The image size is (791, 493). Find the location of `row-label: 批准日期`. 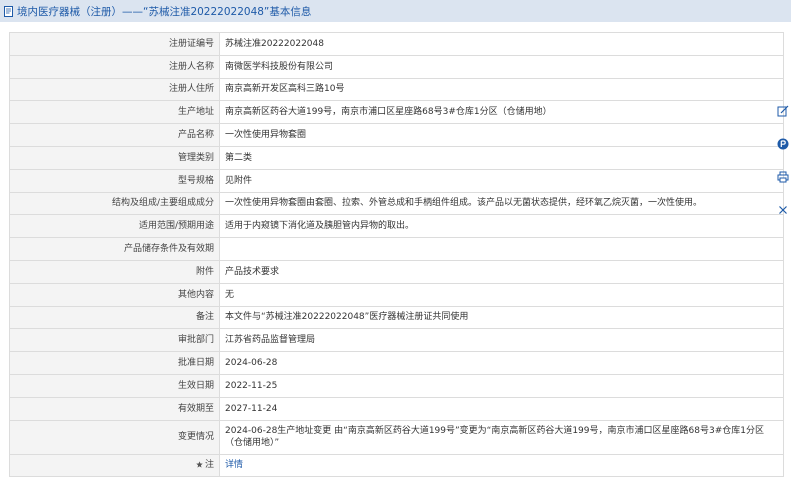

row-label: 批准日期 is located at coordinates (114, 363).